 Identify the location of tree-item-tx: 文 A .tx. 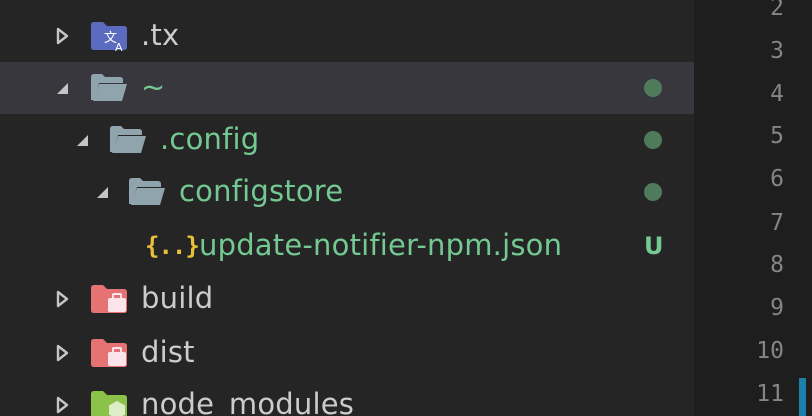
(347, 36).